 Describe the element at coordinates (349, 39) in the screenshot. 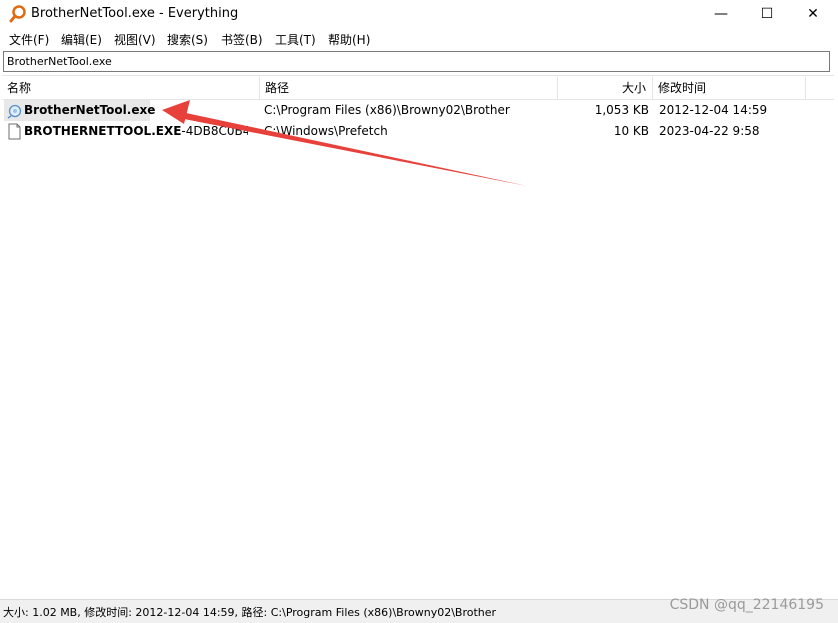

I see `menu-help: 帮助(H)` at that location.